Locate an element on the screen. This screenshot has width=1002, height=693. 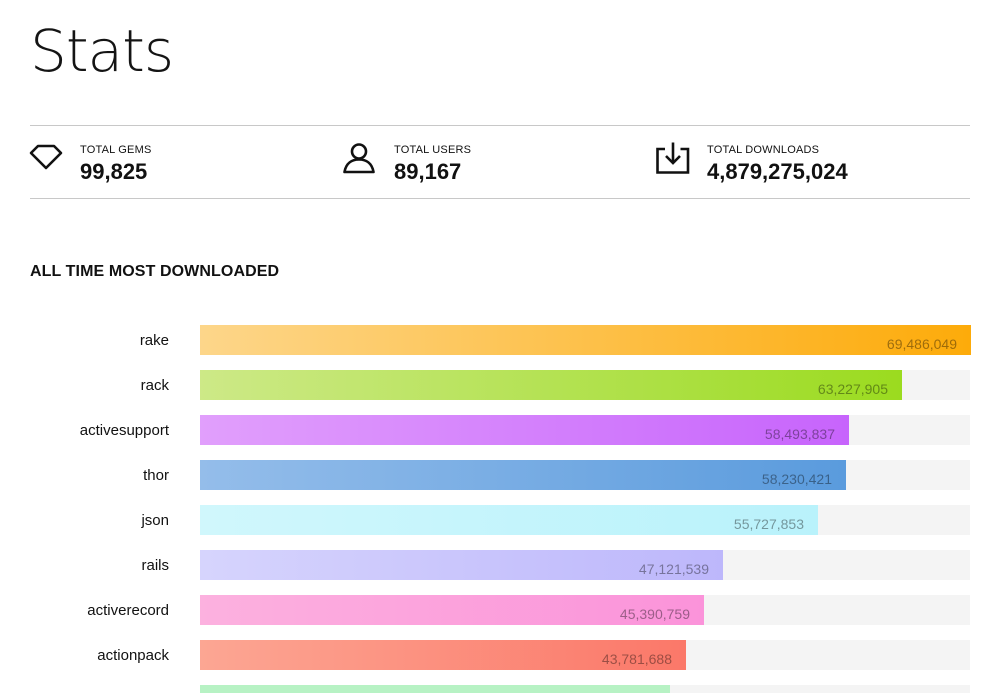
bar-rails is located at coordinates (461, 565).